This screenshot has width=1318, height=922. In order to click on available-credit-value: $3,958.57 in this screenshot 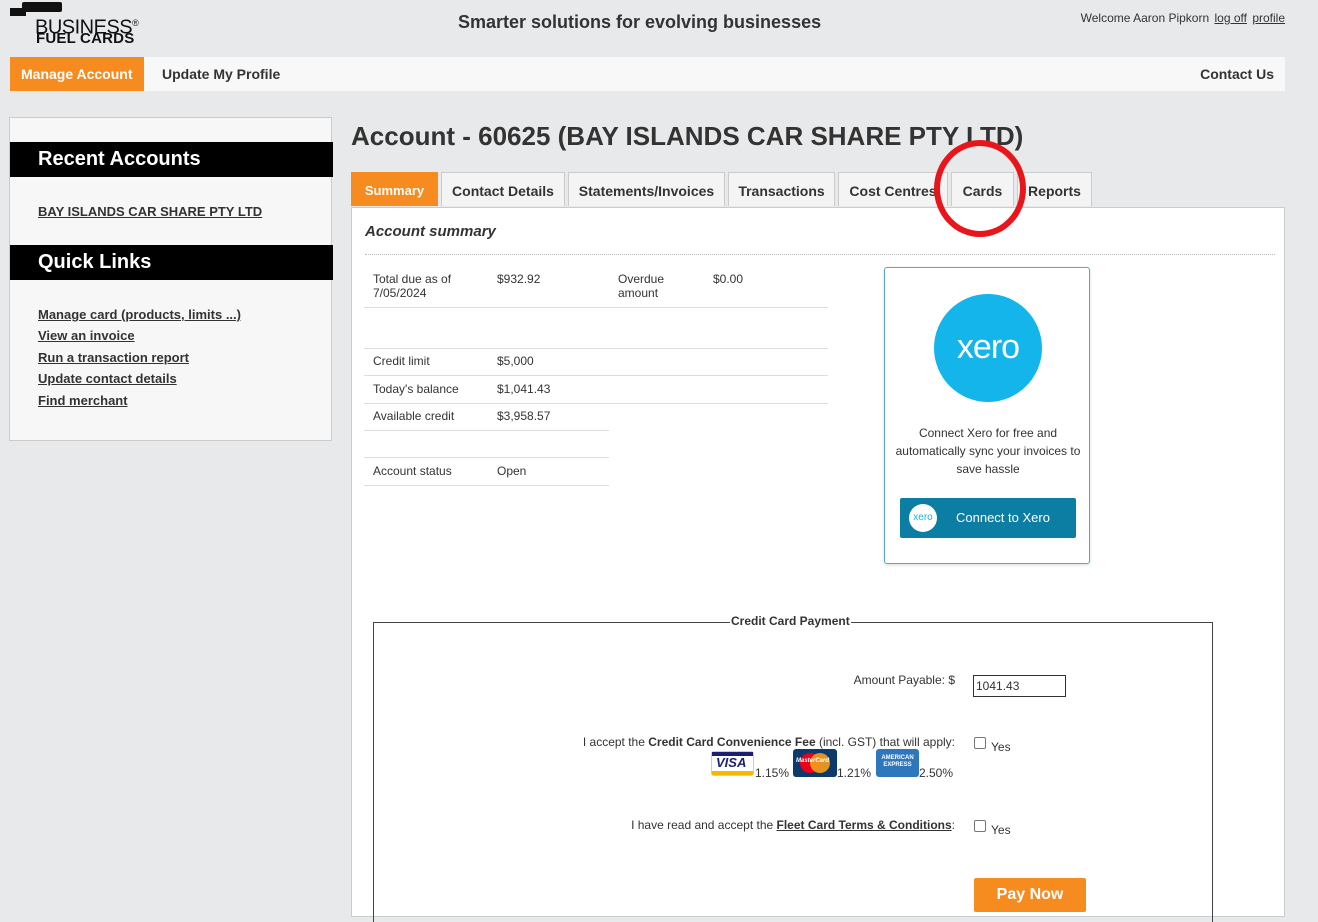, I will do `click(524, 416)`.